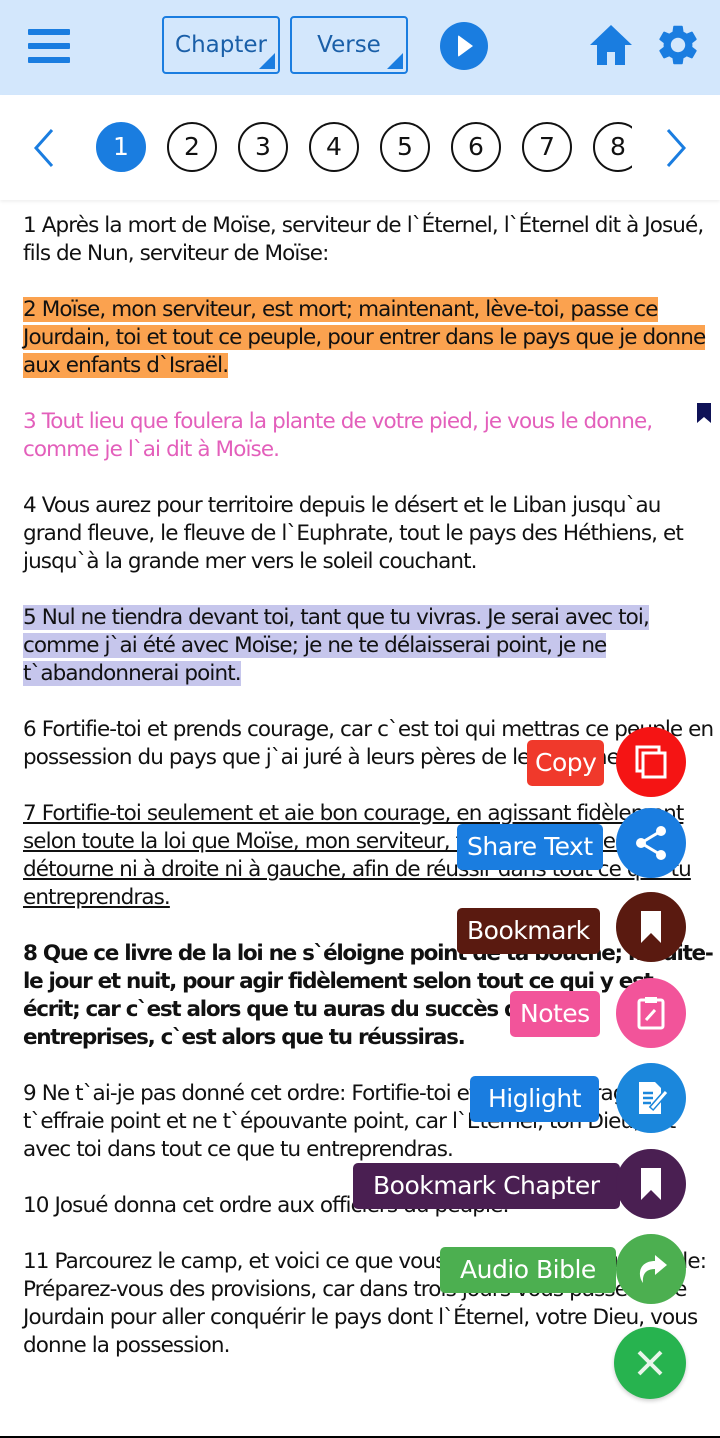 The height and width of the screenshot is (1438, 720). I want to click on highlight-button, so click(651, 1098).